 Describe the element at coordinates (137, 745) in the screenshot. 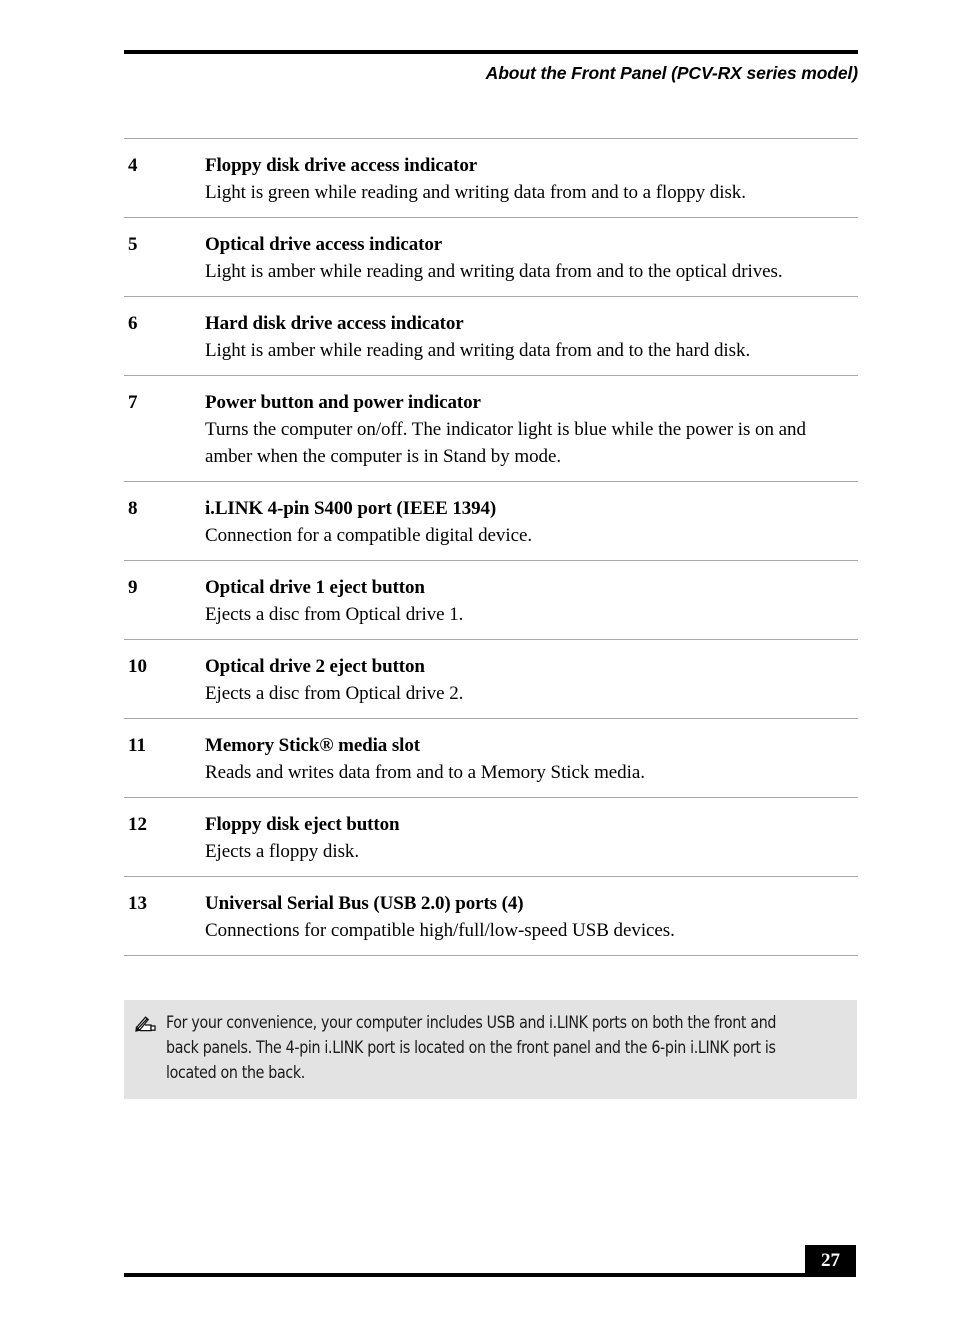

I see `row-number: 11` at that location.